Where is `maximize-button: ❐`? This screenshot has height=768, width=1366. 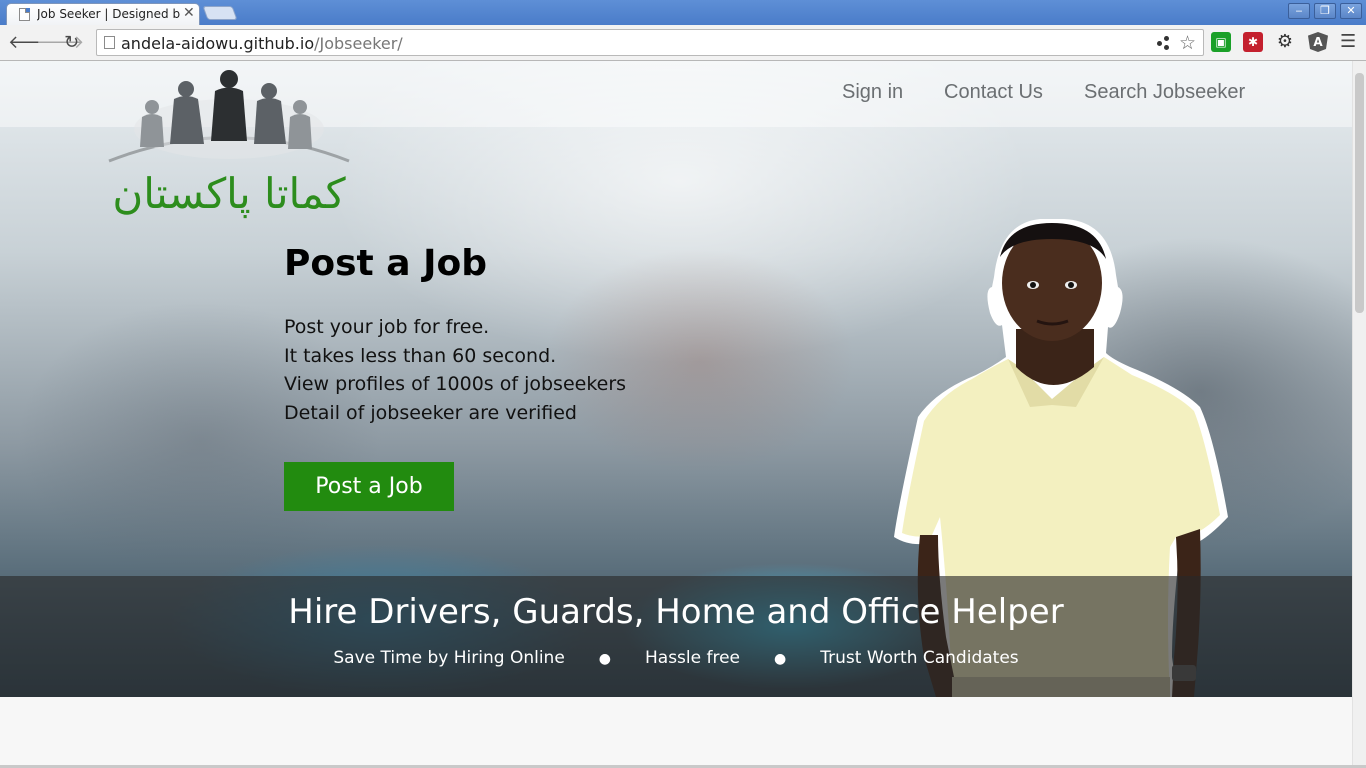 maximize-button: ❐ is located at coordinates (1325, 11).